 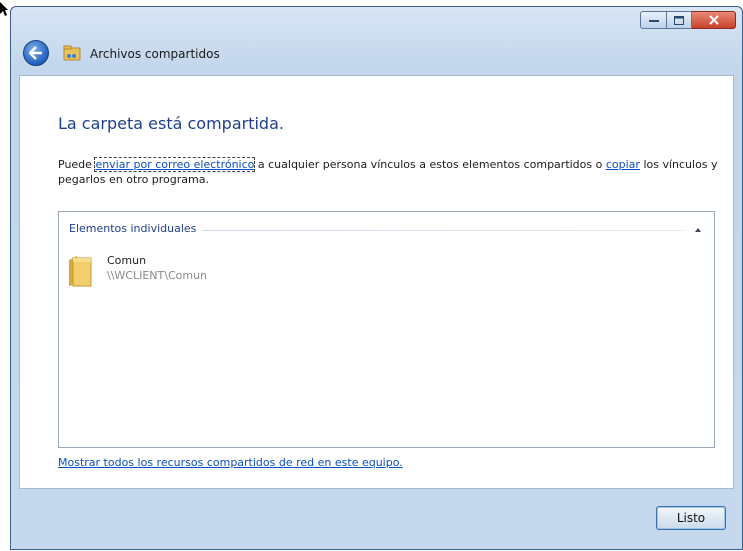 I want to click on minimize-icon, so click(x=653, y=21).